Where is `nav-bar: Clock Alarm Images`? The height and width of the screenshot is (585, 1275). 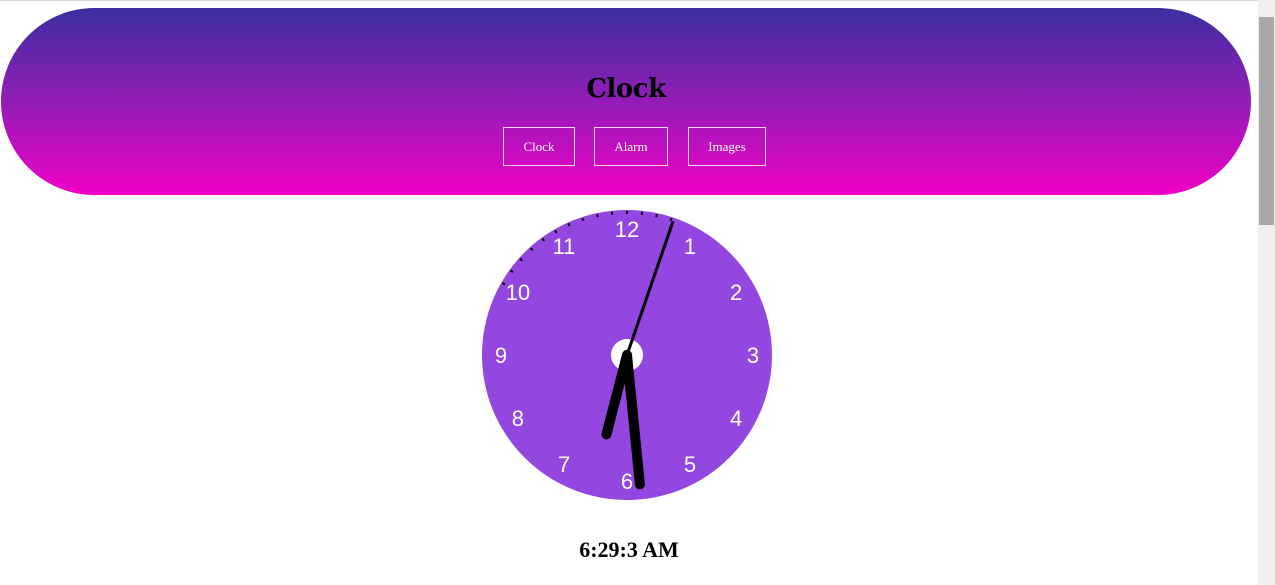 nav-bar: Clock Alarm Images is located at coordinates (626, 146).